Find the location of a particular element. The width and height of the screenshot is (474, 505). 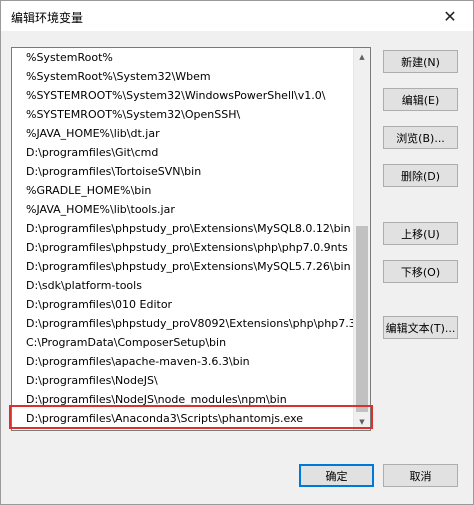

path-list-item: D:\sdk\platform-tools is located at coordinates (183, 285).